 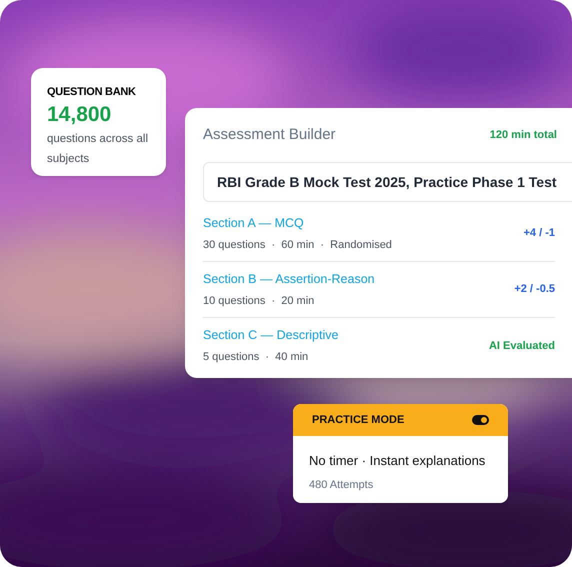 I want to click on scoring-label: +2 / -0.5, so click(x=534, y=290).